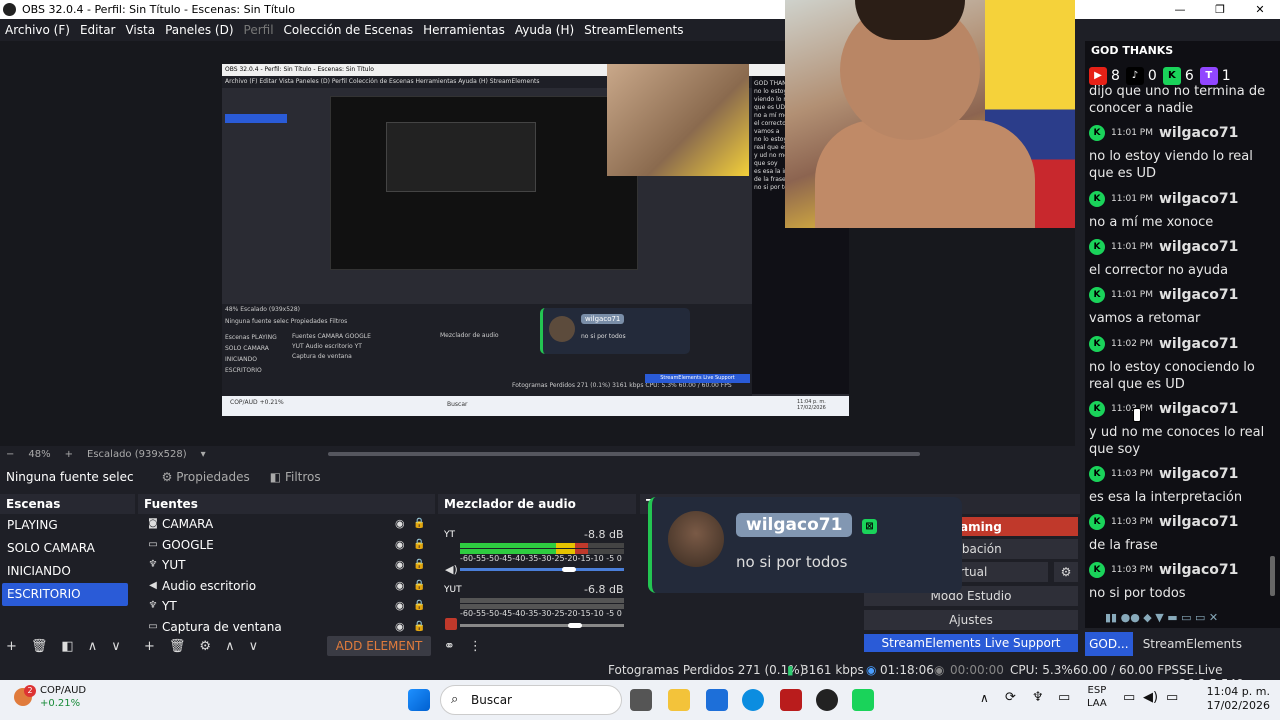 The width and height of the screenshot is (1280, 720). What do you see at coordinates (10, 454) in the screenshot?
I see `zoom-out-button: −` at bounding box center [10, 454].